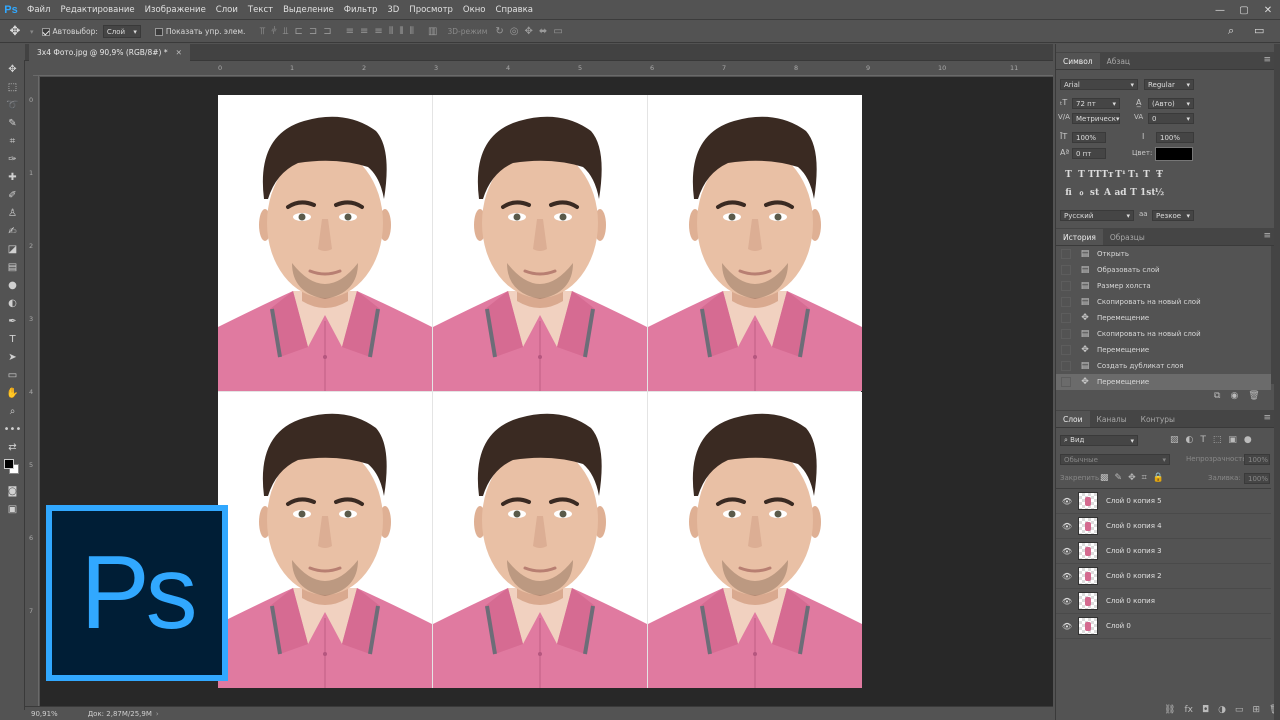 The width and height of the screenshot is (1280, 720). Describe the element at coordinates (412, 31) in the screenshot. I see `distribute-right-icon: ⦀` at that location.